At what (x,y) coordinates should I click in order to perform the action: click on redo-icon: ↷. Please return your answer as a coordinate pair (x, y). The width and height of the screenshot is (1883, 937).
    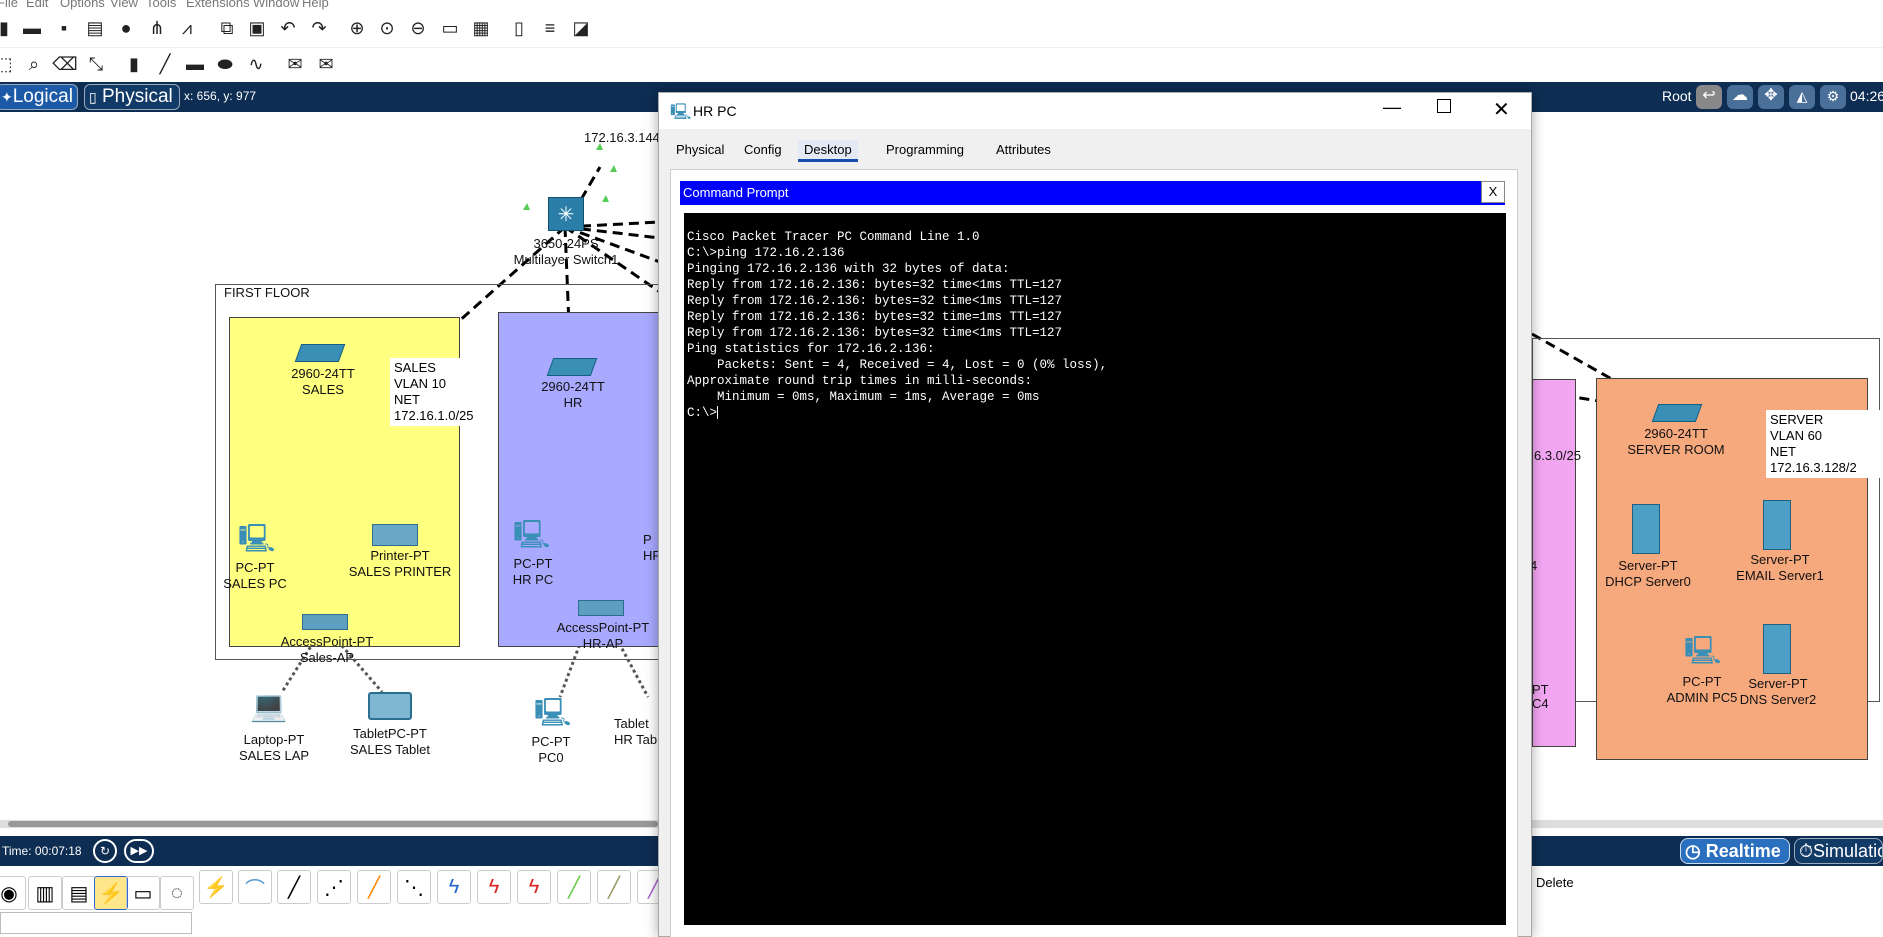
    Looking at the image, I should click on (319, 28).